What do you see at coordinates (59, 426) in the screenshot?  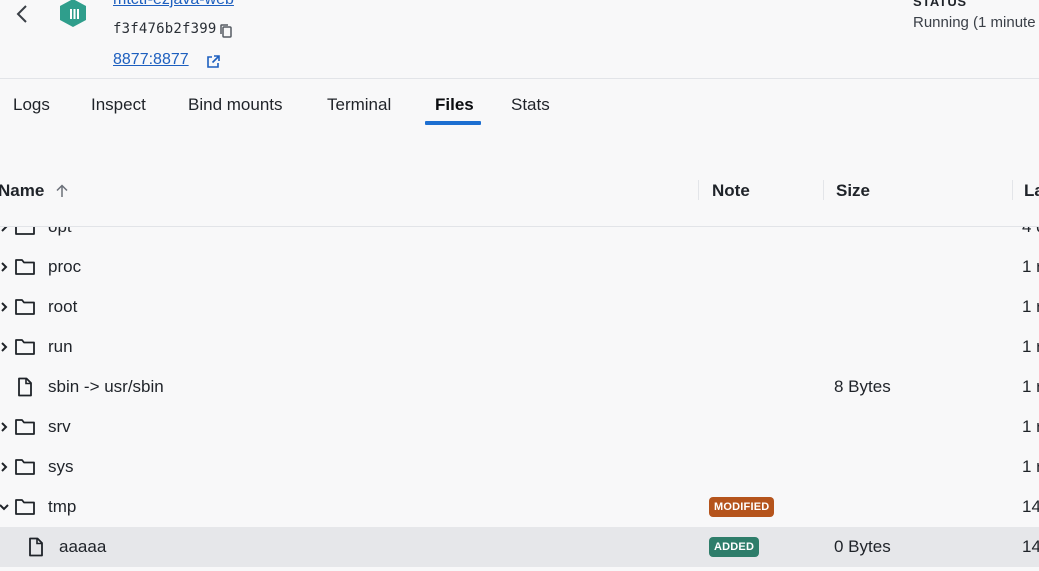 I see `file-name: srv` at bounding box center [59, 426].